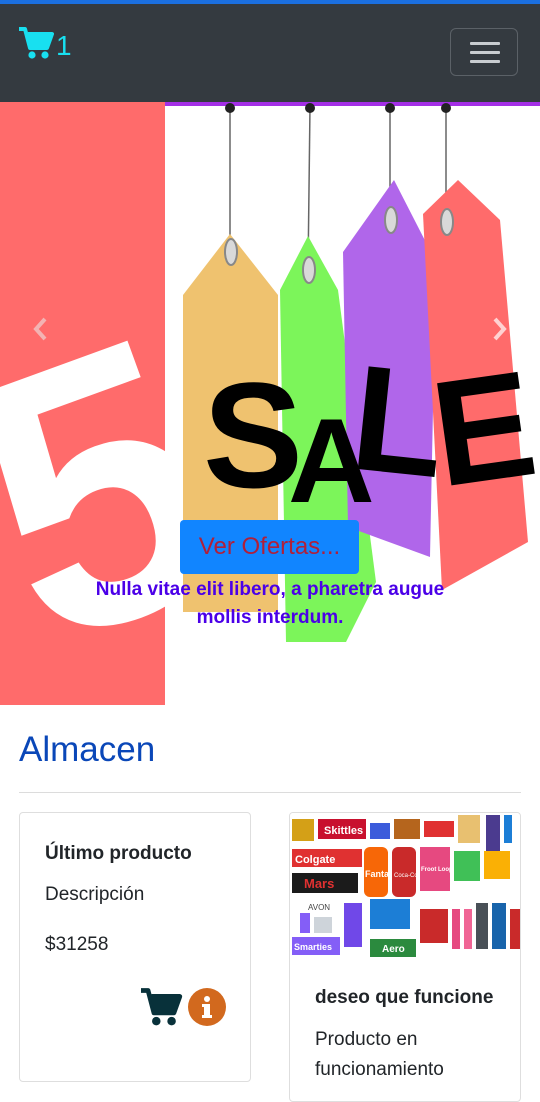 This screenshot has width=540, height=1102. Describe the element at coordinates (377, 874) in the screenshot. I see `image-label-fanta: Fanta` at that location.